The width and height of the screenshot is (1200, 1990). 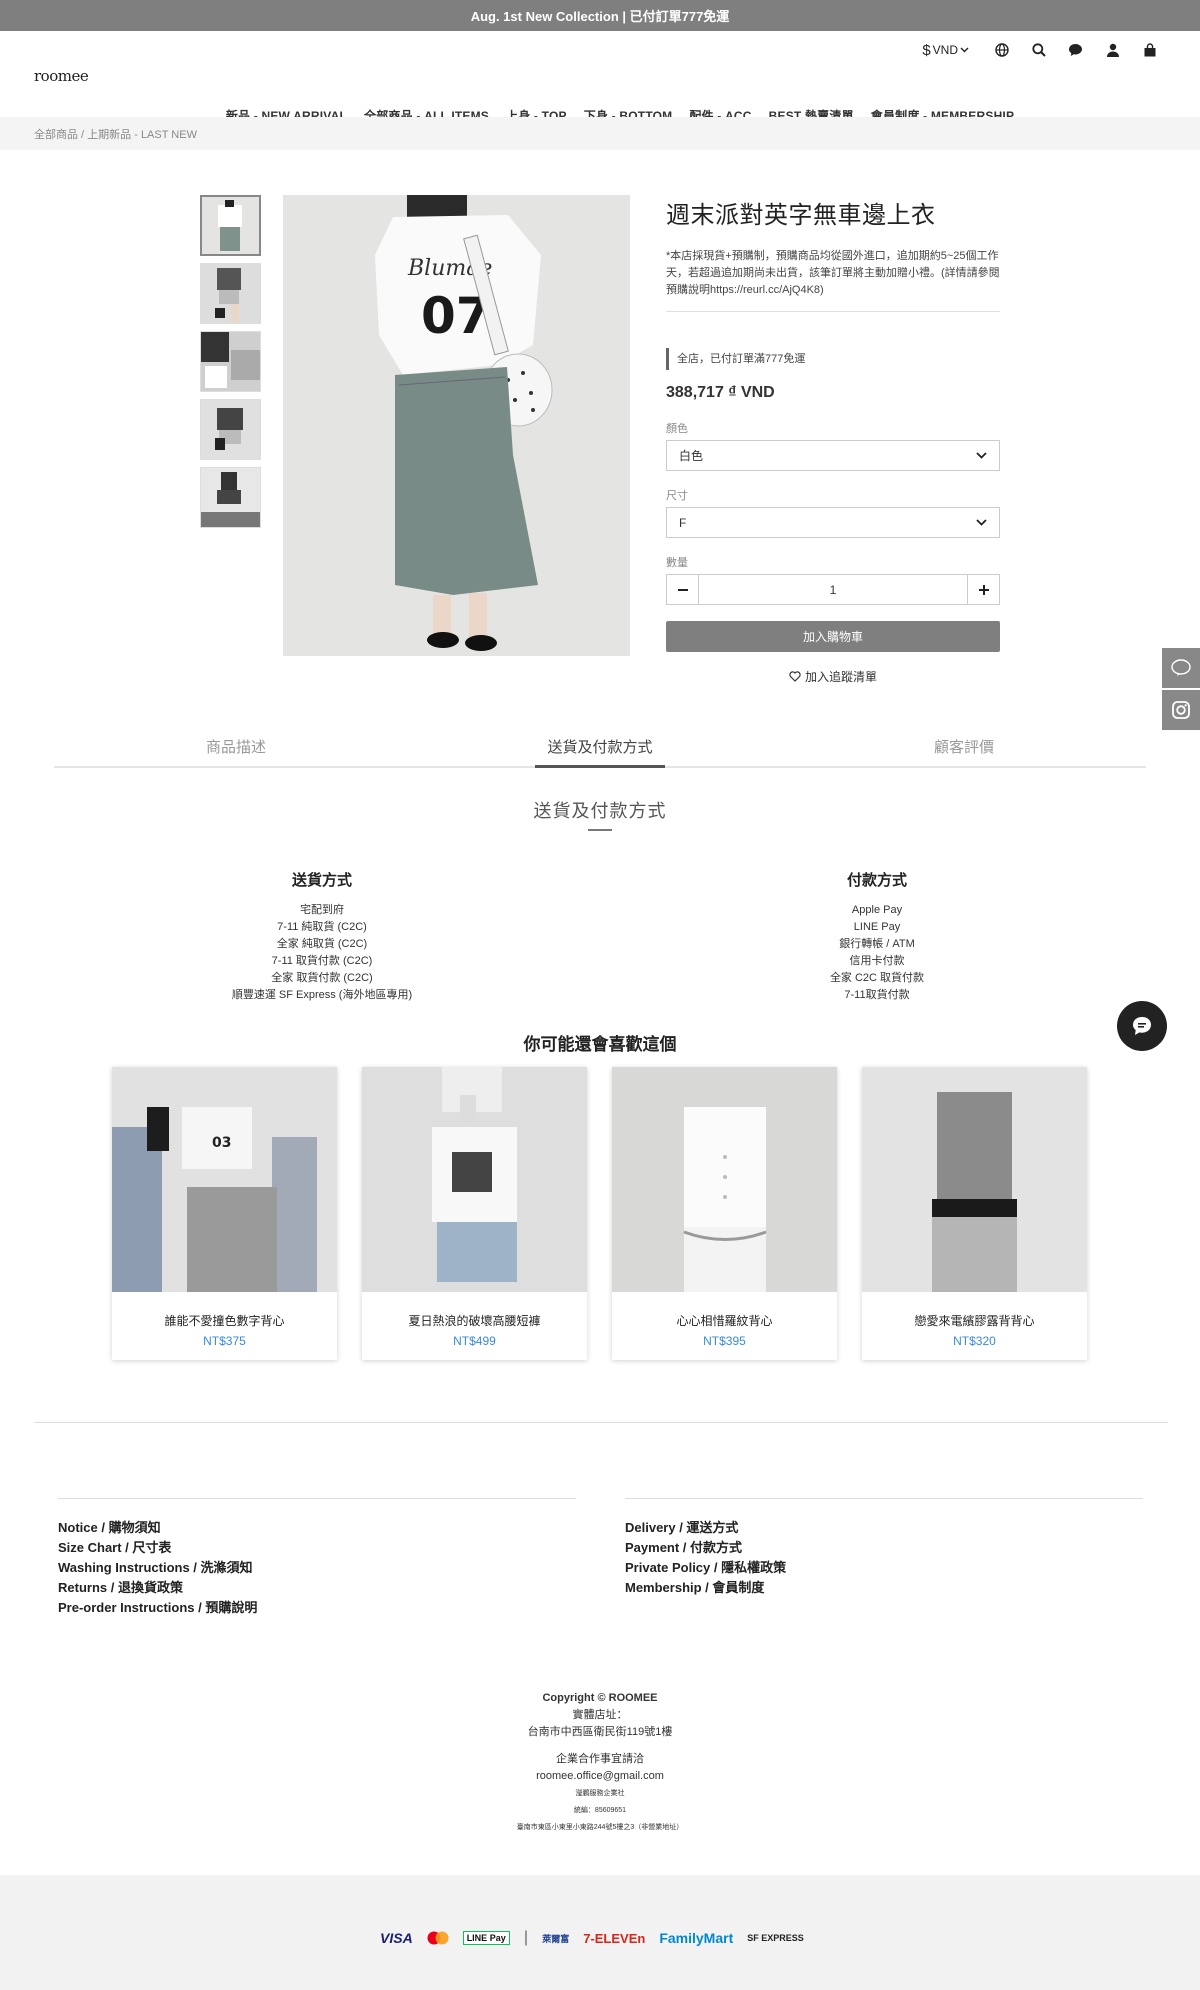 I want to click on add-to-wishlist-button: 加入追蹤清單, so click(x=833, y=676).